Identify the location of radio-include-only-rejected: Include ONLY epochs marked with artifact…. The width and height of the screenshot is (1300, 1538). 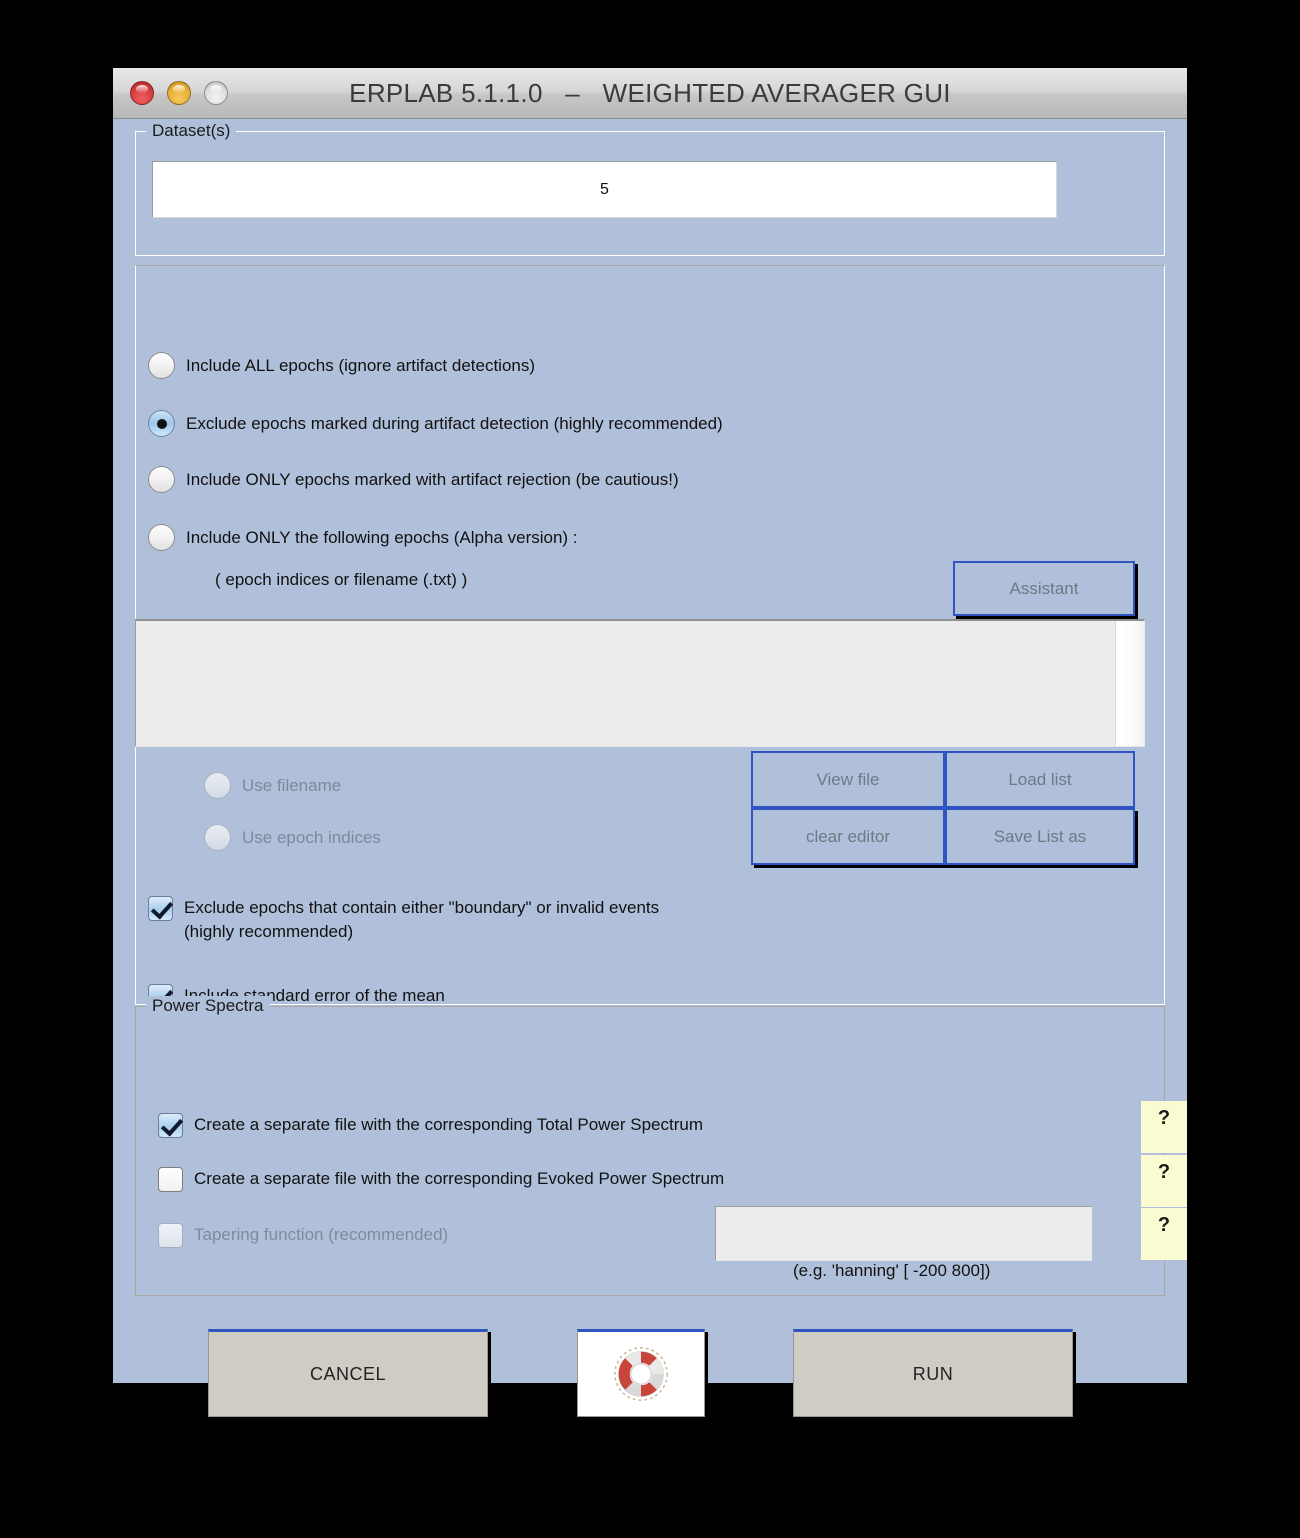
(413, 479).